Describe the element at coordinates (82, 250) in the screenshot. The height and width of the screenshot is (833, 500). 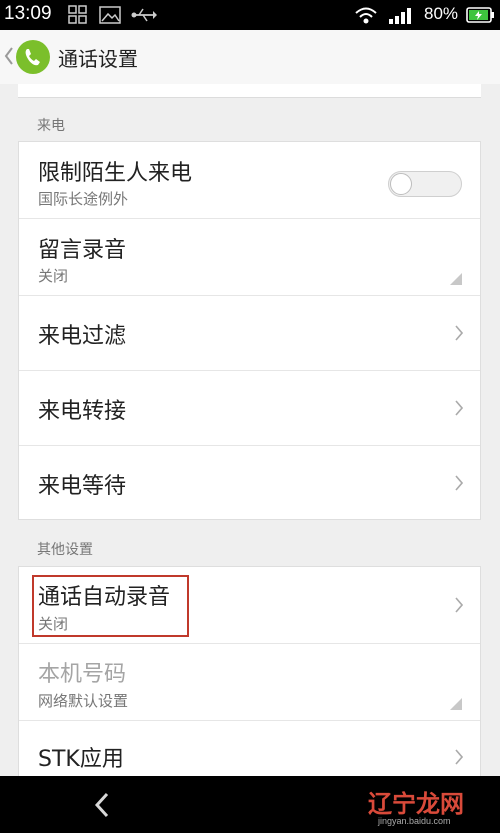
I see `row-label: 留言录音` at that location.